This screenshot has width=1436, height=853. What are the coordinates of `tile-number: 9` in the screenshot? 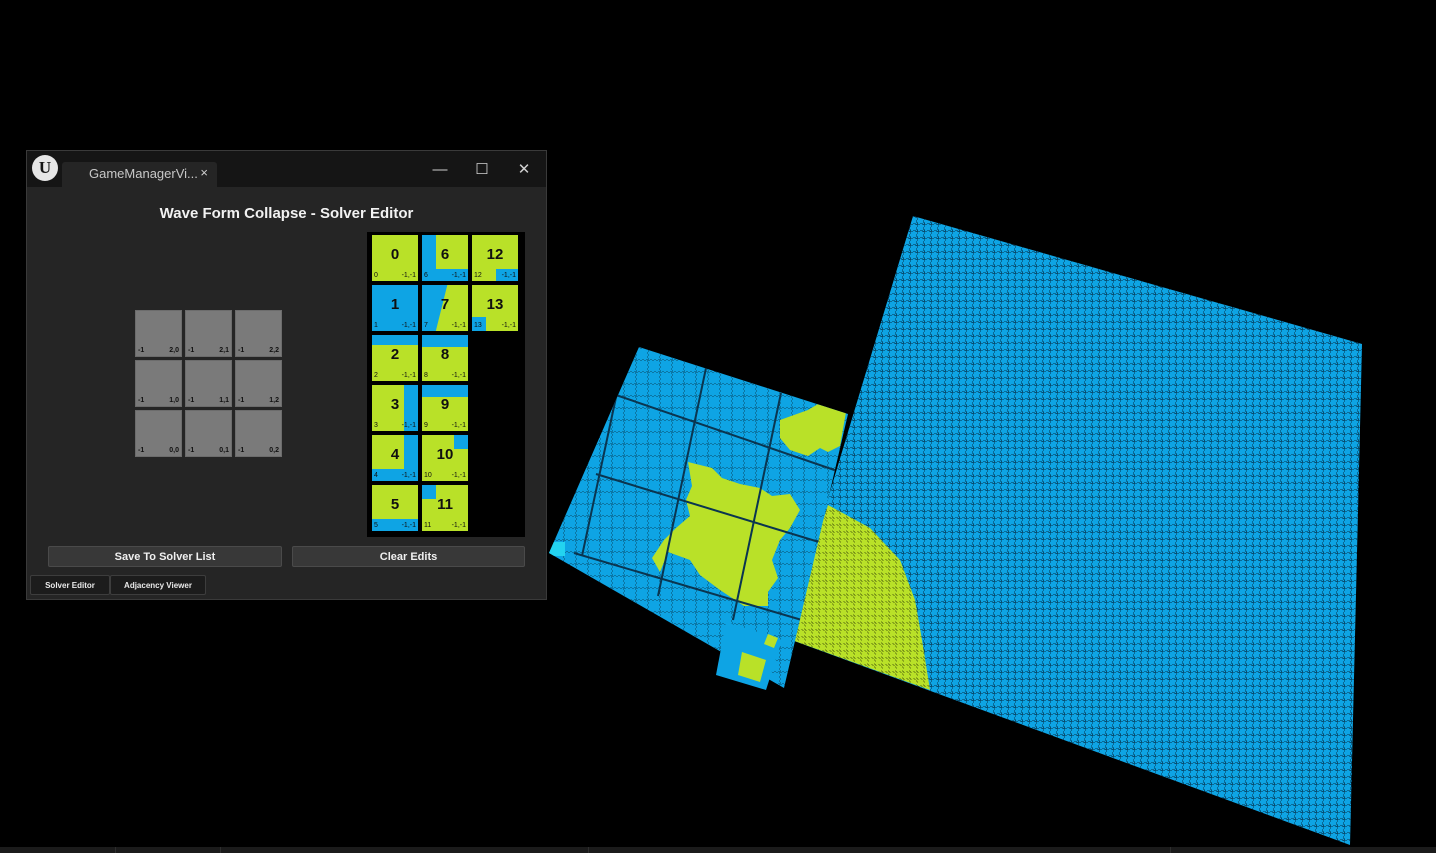 It's located at (445, 404).